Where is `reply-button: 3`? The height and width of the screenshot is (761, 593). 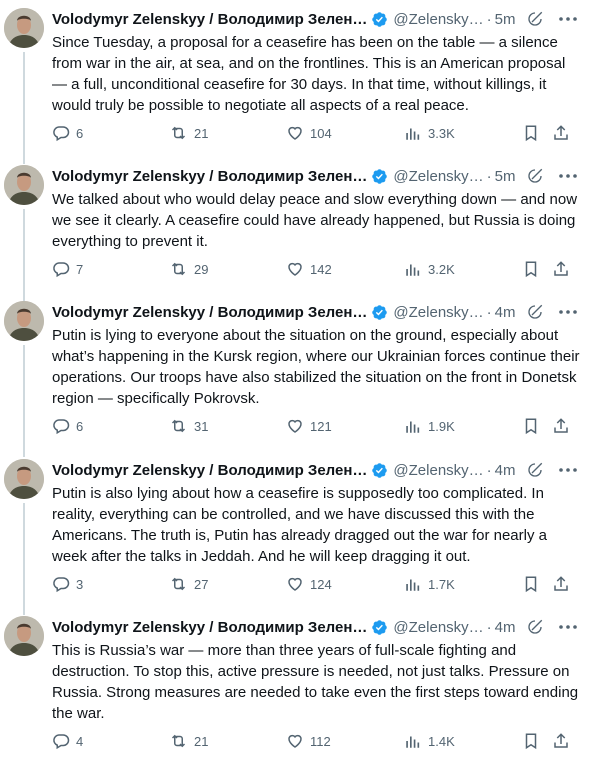
reply-button: 3 is located at coordinates (67, 584).